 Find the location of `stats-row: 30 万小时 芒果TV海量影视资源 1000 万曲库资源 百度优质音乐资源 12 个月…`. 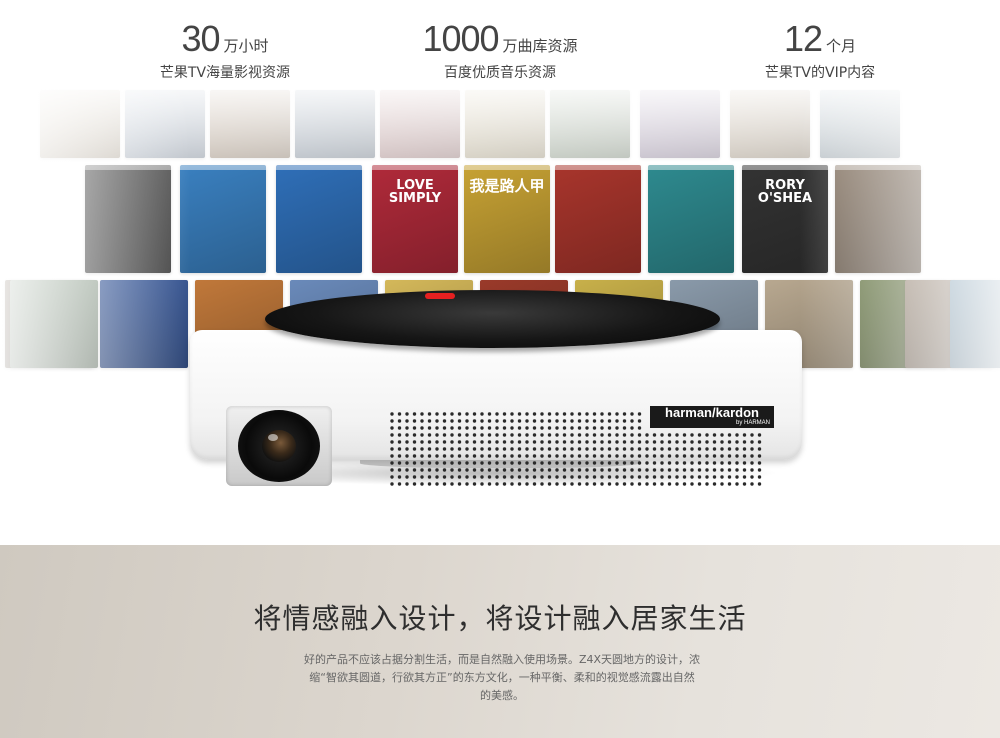

stats-row: 30 万小时 芒果TV海量影视资源 1000 万曲库资源 百度优质音乐资源 12 个月… is located at coordinates (500, 53).